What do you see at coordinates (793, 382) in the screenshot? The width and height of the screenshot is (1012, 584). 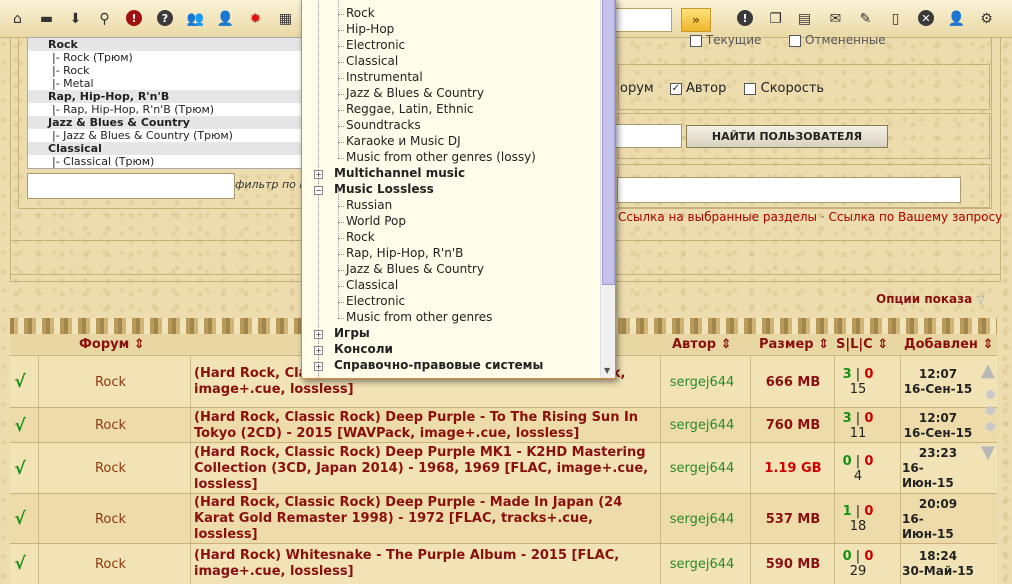 I see `size-link: 666 MB` at bounding box center [793, 382].